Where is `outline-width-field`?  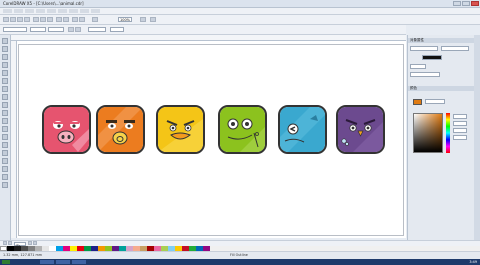 outline-width-field is located at coordinates (424, 48).